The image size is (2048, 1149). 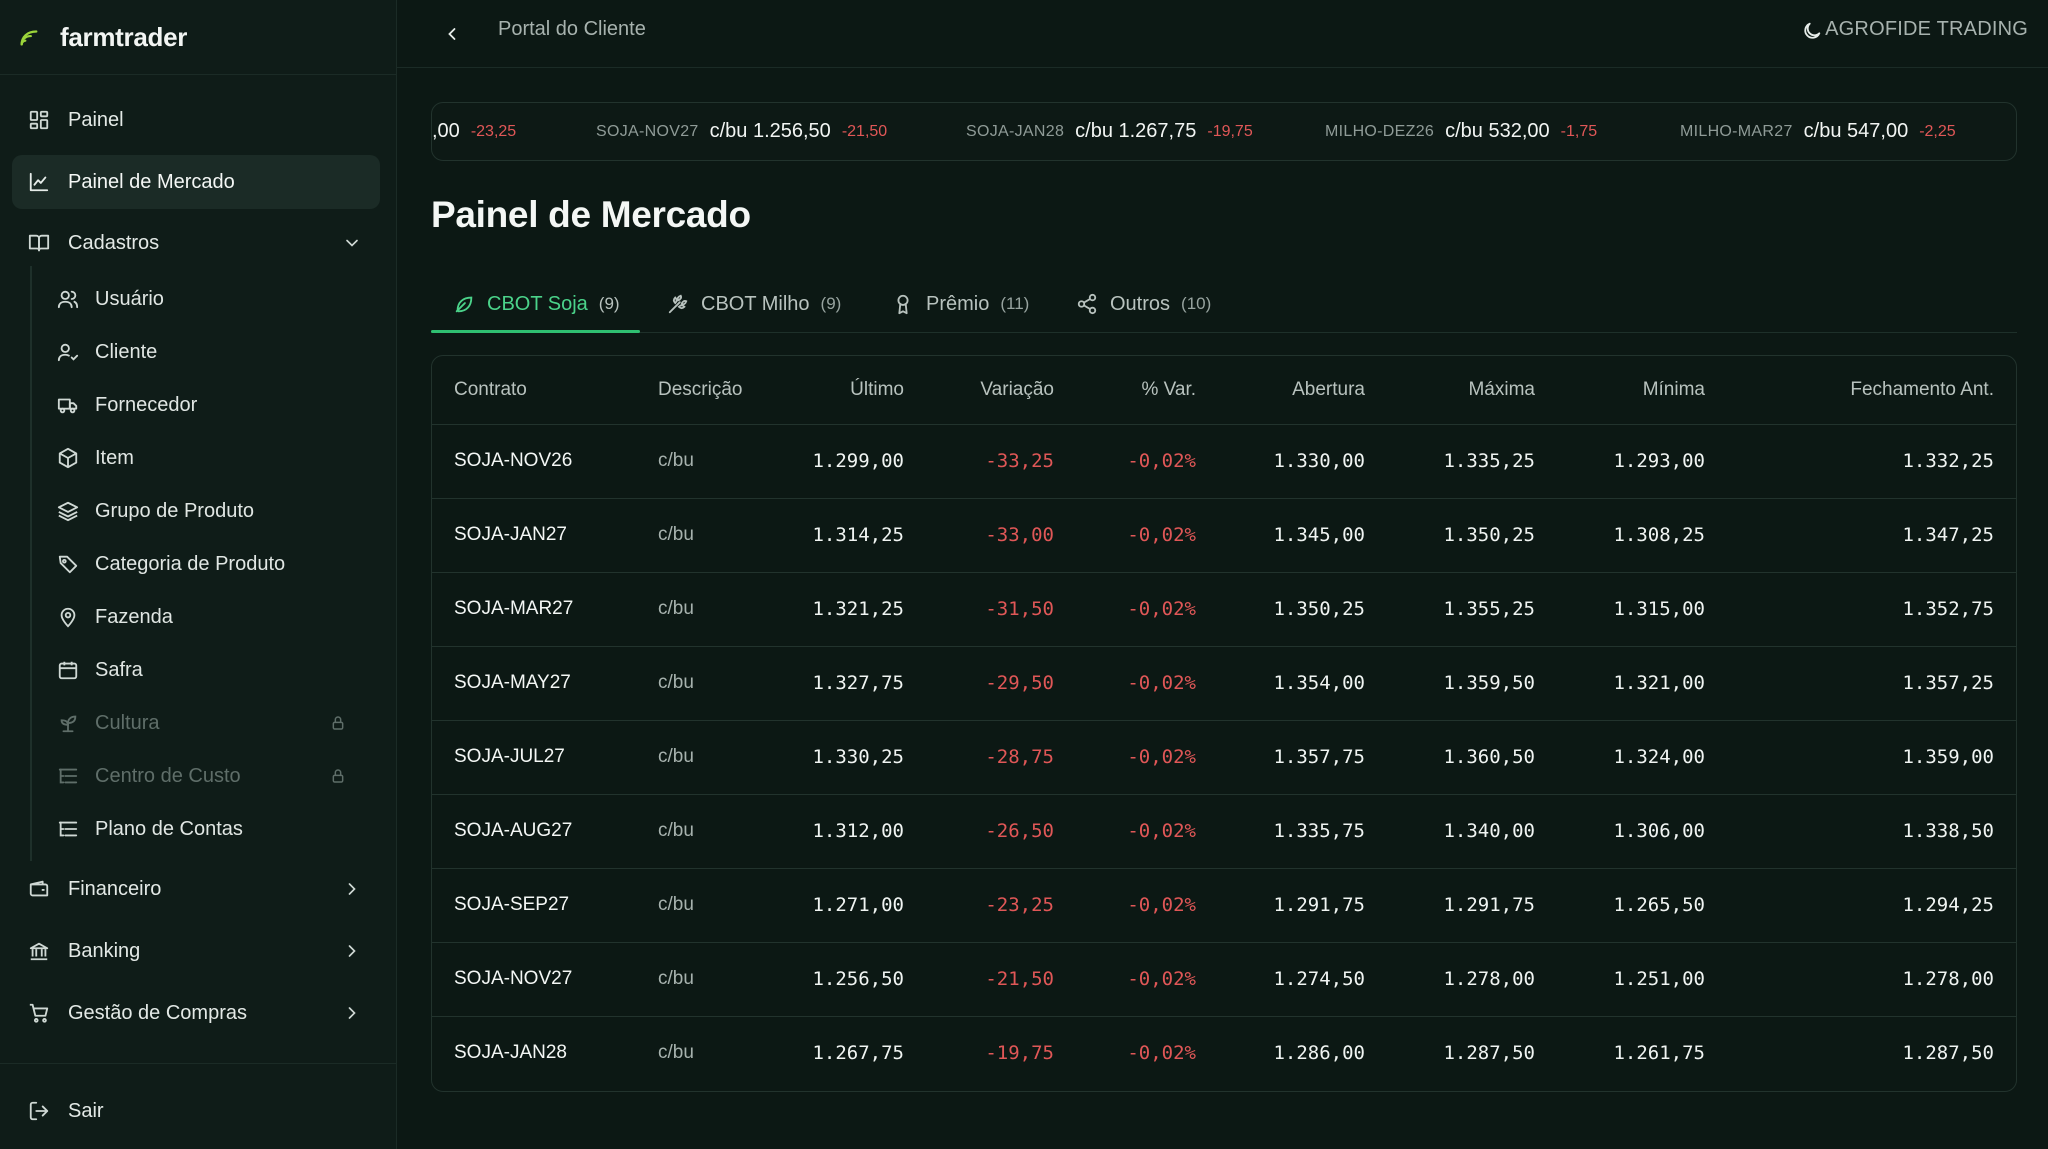 What do you see at coordinates (1472, 905) in the screenshot?
I see `cell-maxima: 1.291,75` at bounding box center [1472, 905].